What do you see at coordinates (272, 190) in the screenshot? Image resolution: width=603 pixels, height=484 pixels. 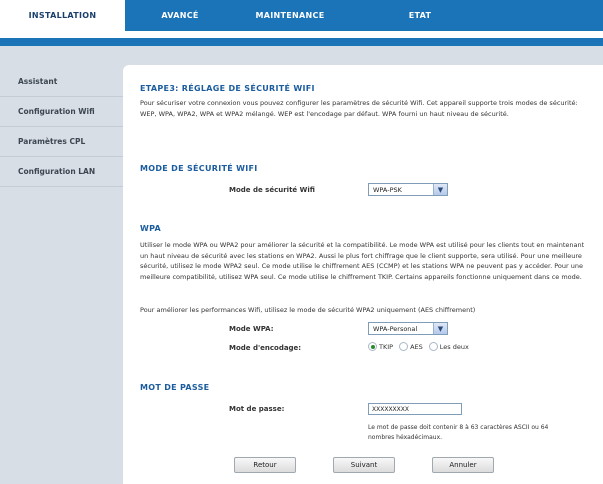 I see `security-mode-label: Mode de sécurité Wifi` at bounding box center [272, 190].